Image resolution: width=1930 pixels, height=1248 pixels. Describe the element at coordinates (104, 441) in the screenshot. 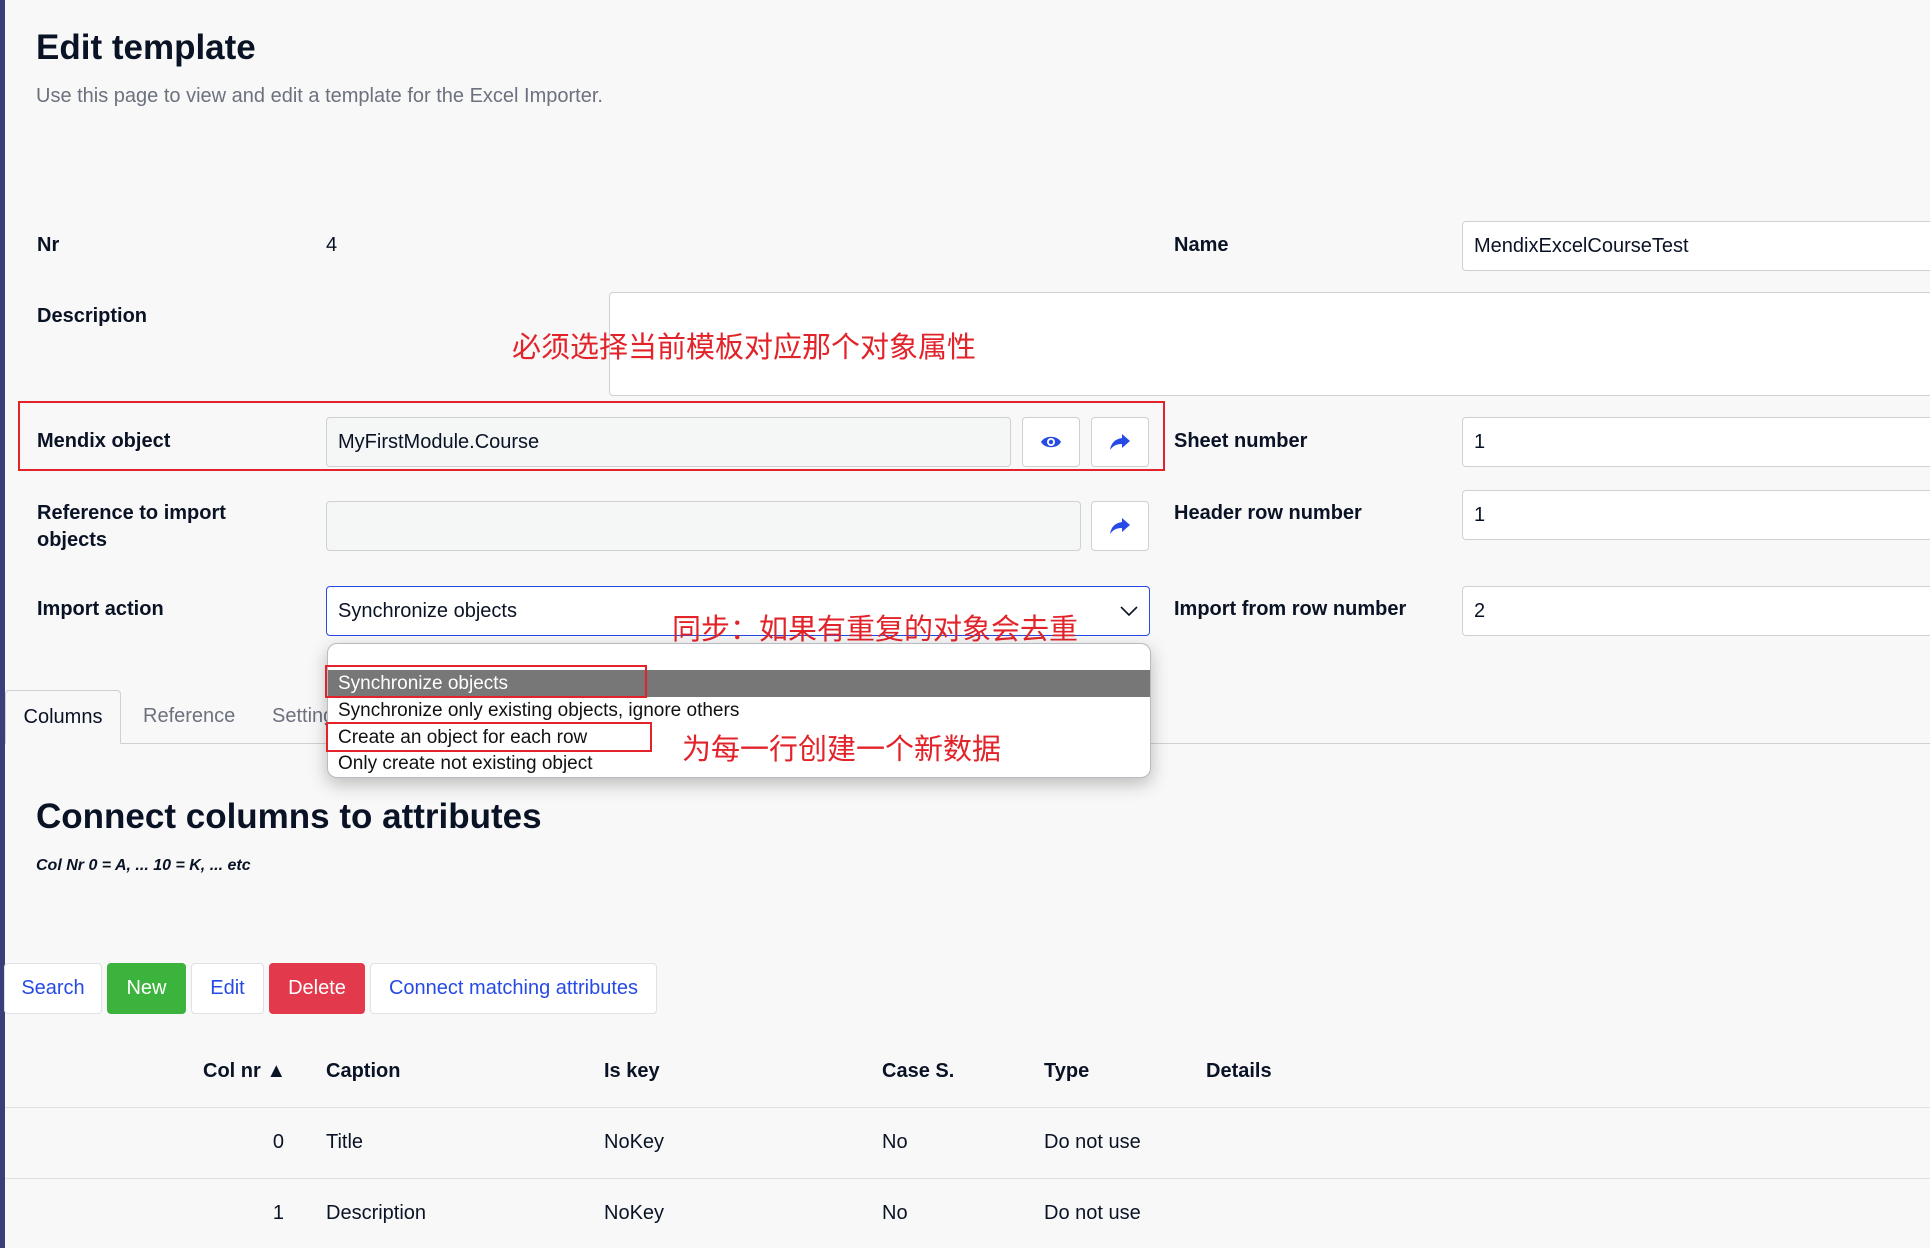

I see `mendix-object-label: Mendix object` at that location.